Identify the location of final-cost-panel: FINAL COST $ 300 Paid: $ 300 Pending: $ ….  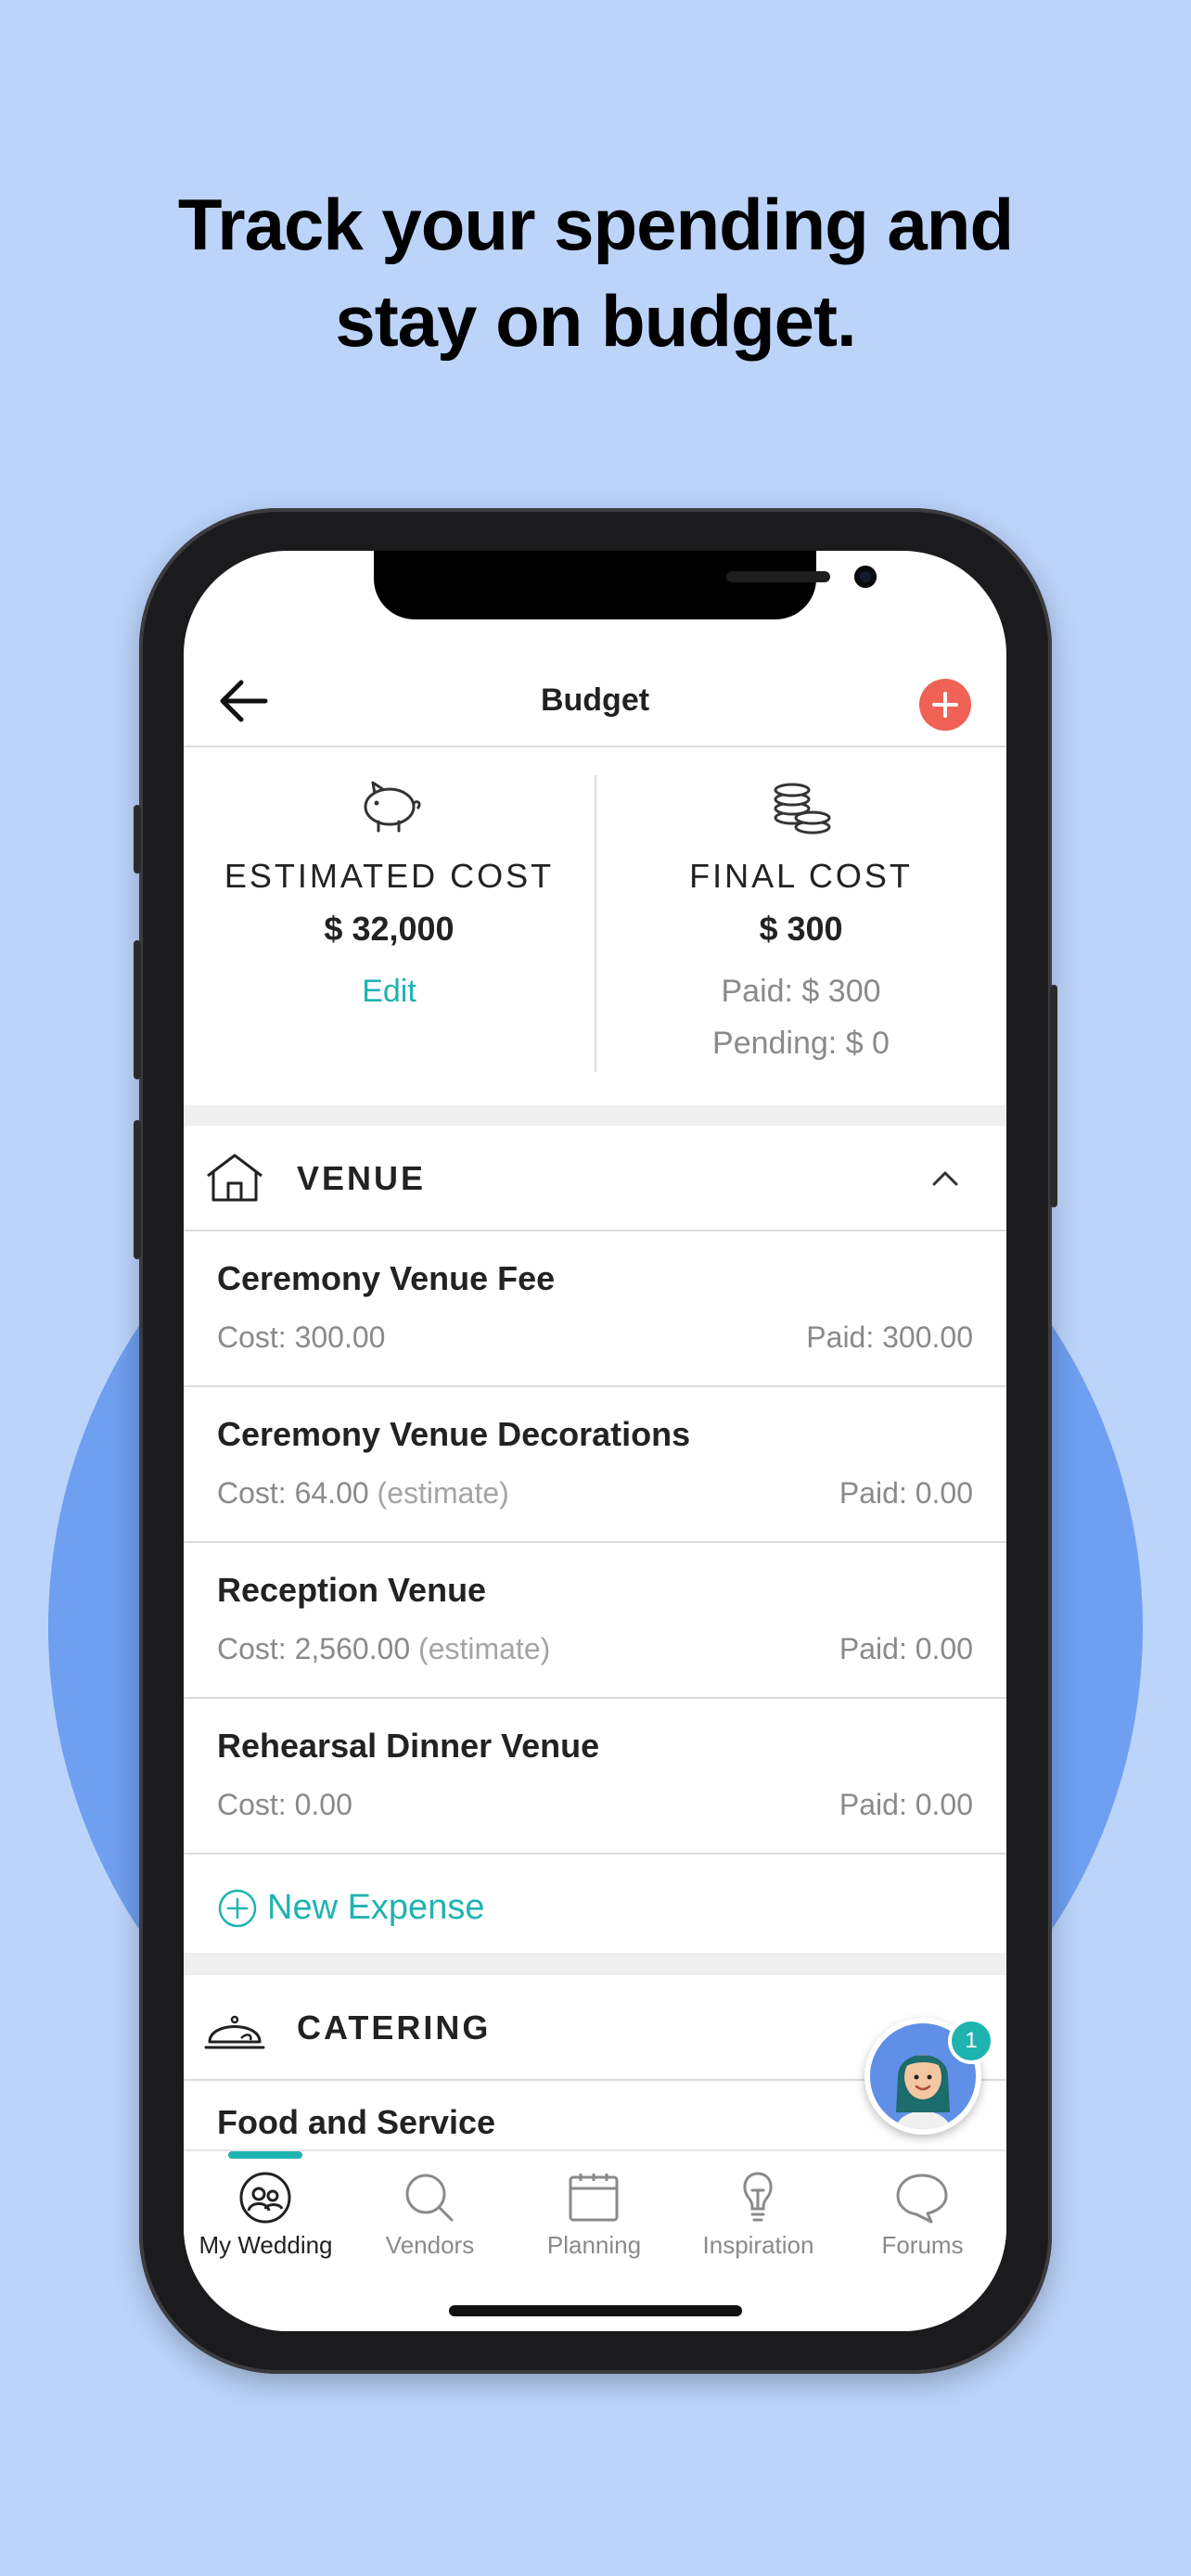
(801, 923).